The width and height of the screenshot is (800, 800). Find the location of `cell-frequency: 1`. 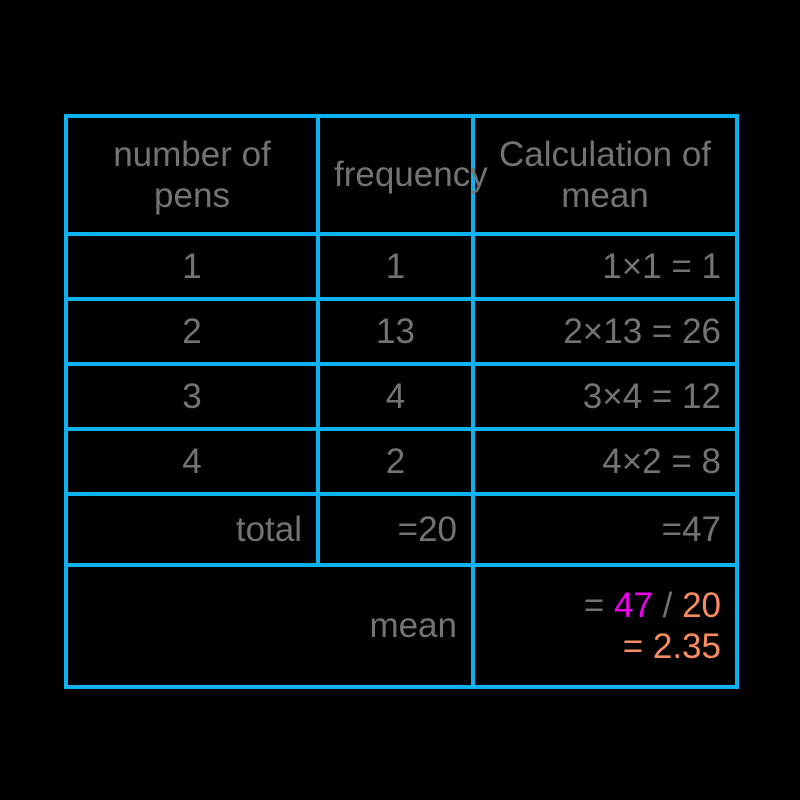

cell-frequency: 1 is located at coordinates (395, 266).